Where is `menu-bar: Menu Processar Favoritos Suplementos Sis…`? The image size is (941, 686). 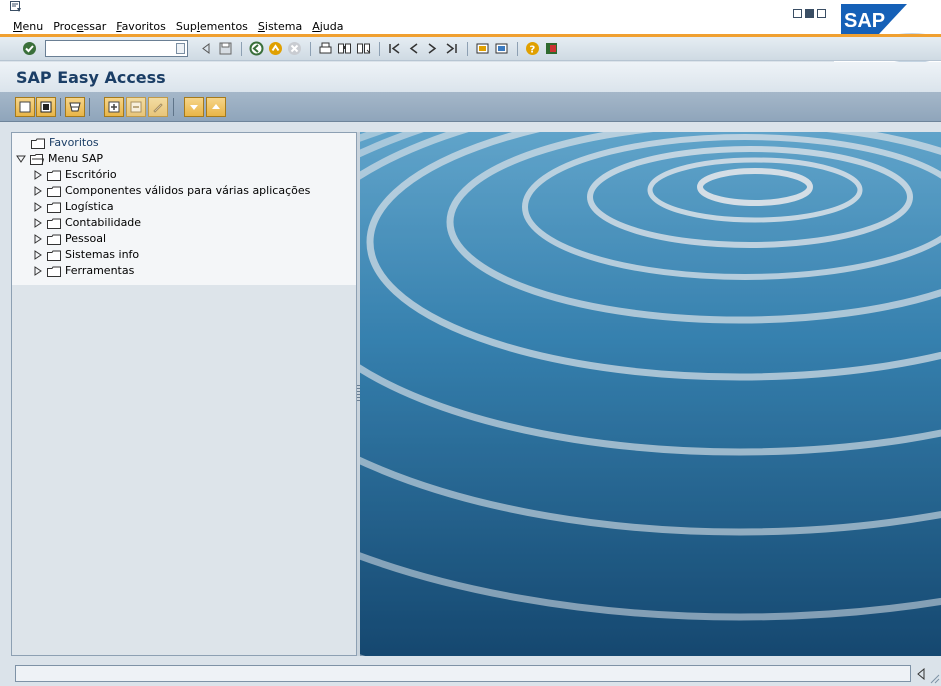 menu-bar: Menu Processar Favoritos Suplementos Sis… is located at coordinates (470, 18).